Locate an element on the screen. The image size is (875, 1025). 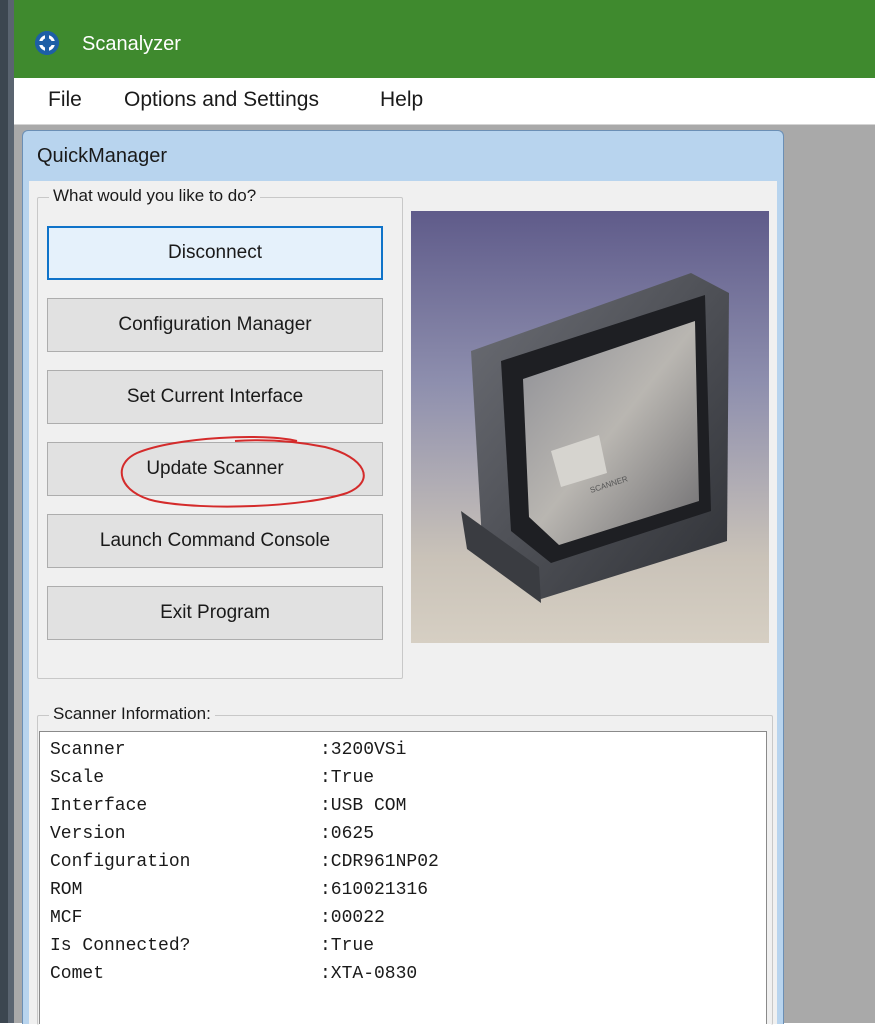
info-key: Is Connected? is located at coordinates (120, 946).